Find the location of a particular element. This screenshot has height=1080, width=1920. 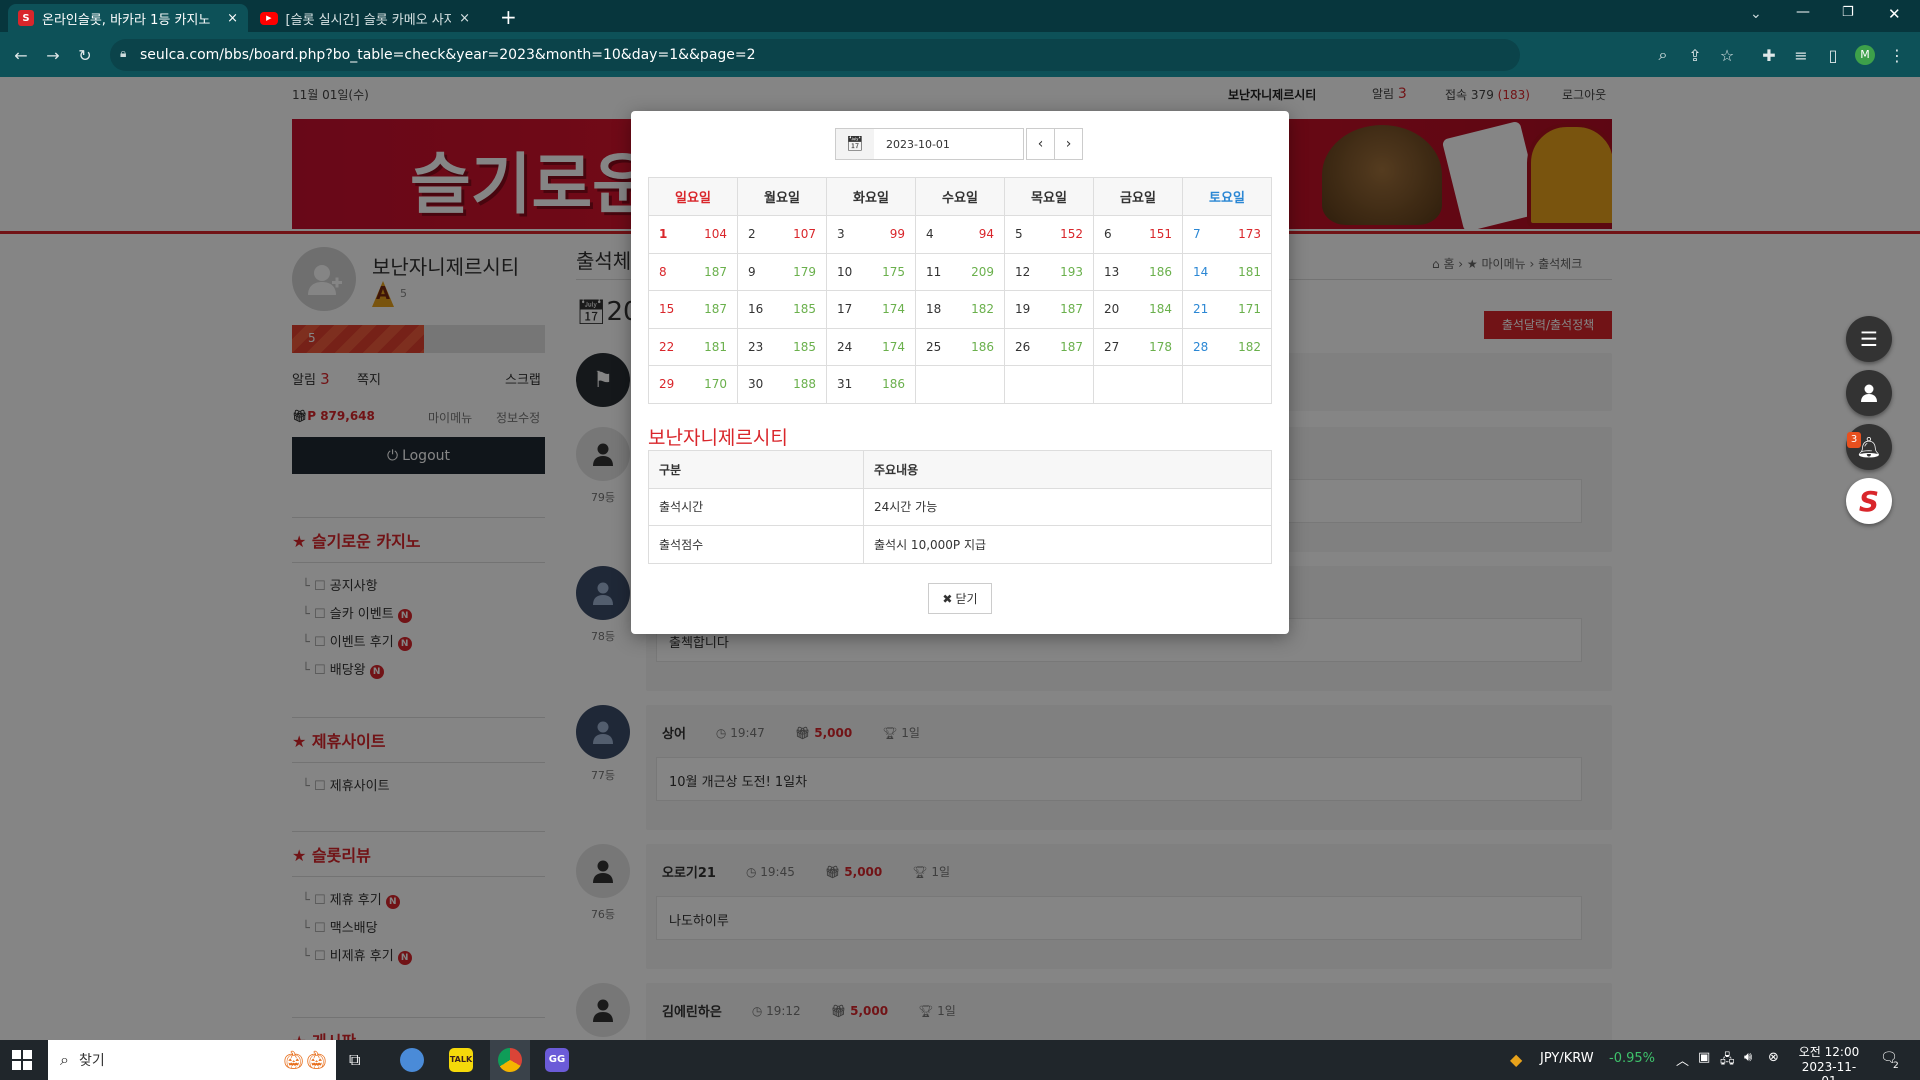

currency-change: -0.95% is located at coordinates (1632, 1058).